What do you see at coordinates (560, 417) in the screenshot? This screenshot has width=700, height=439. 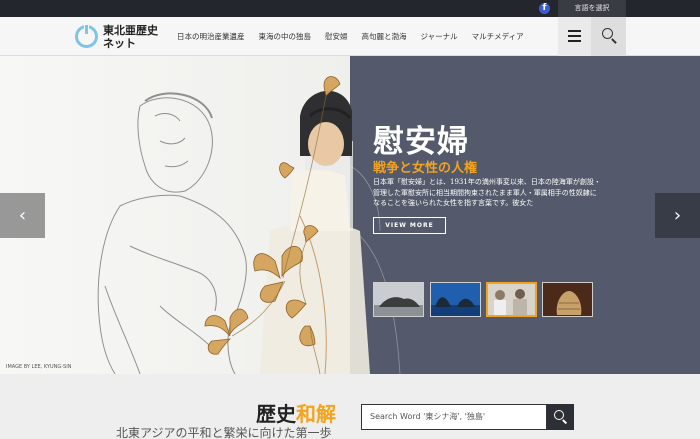 I see `search-submit-icon` at bounding box center [560, 417].